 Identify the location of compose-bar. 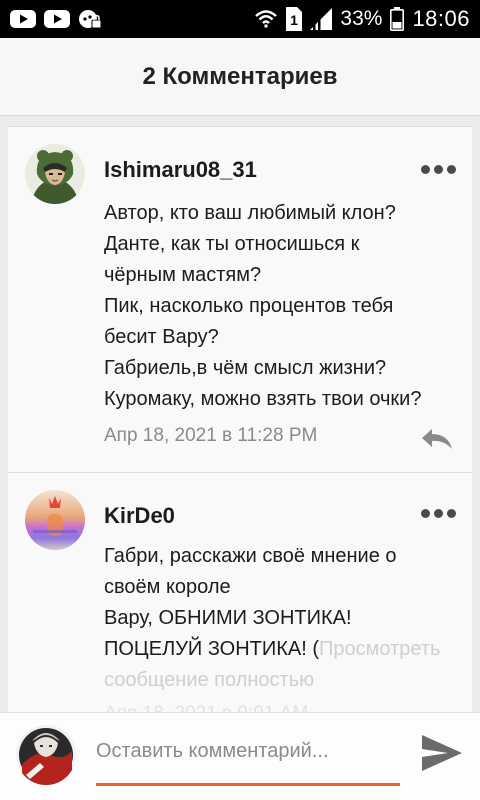
(240, 756).